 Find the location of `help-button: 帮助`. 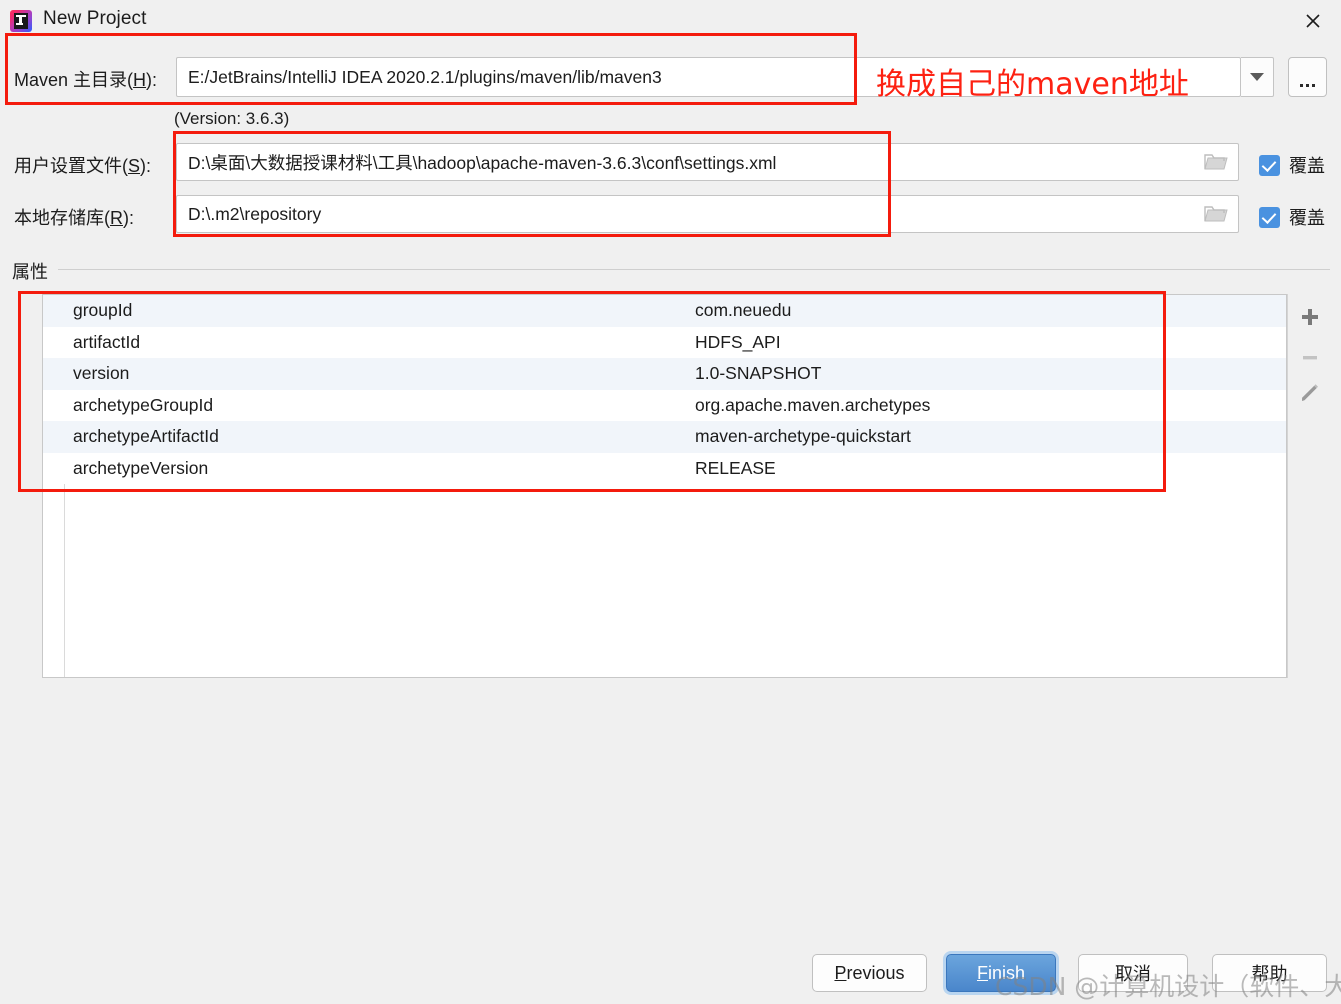

help-button: 帮助 is located at coordinates (1269, 973).